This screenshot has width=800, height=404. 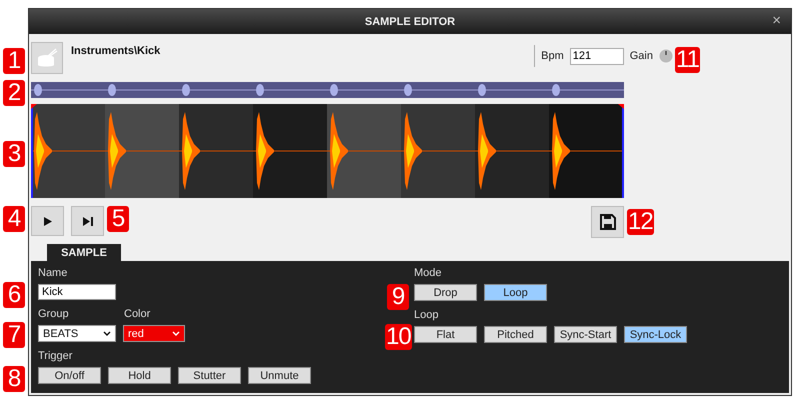 I want to click on callout-badge: 8, so click(x=14, y=379).